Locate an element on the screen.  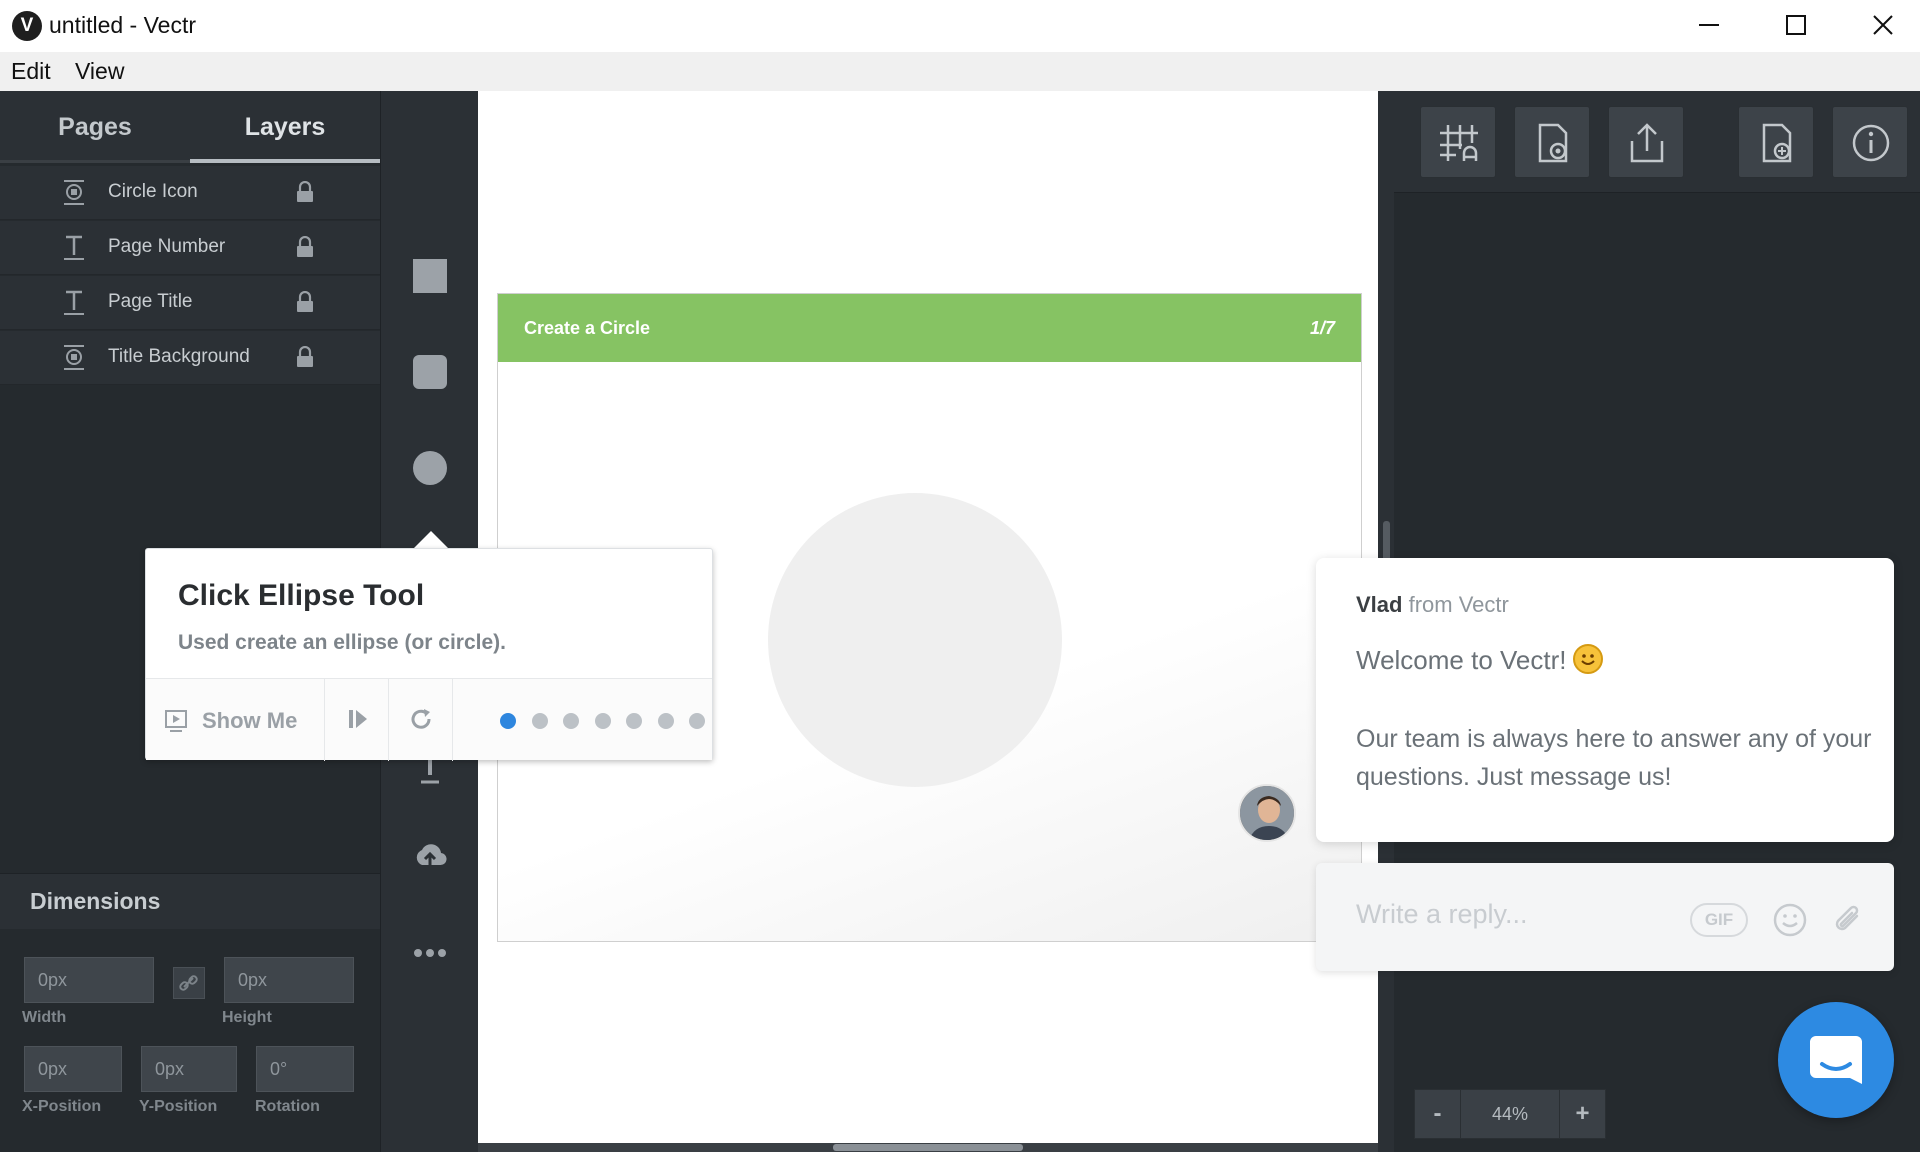
tooltip-footer: Show Me is located at coordinates (429, 719).